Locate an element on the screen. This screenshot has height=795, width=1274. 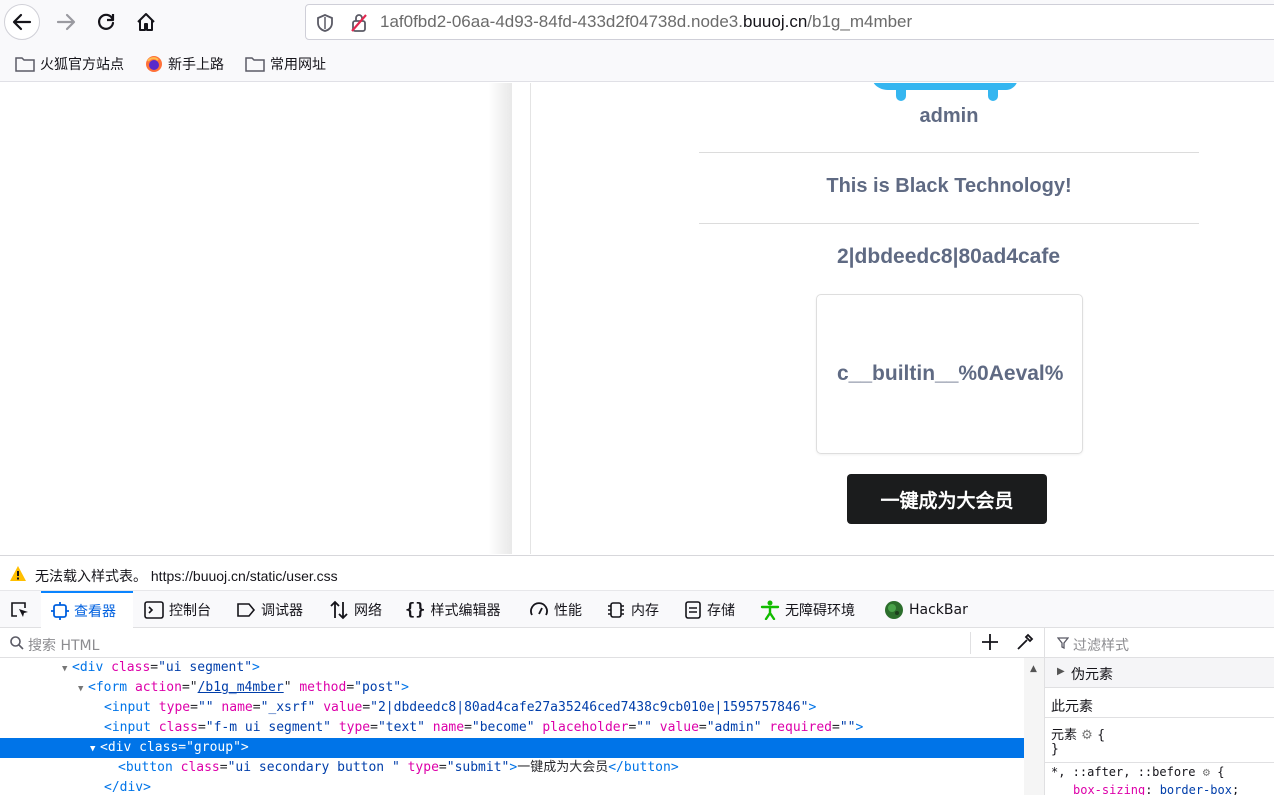
bookmark-label: 新手上路 is located at coordinates (196, 65).